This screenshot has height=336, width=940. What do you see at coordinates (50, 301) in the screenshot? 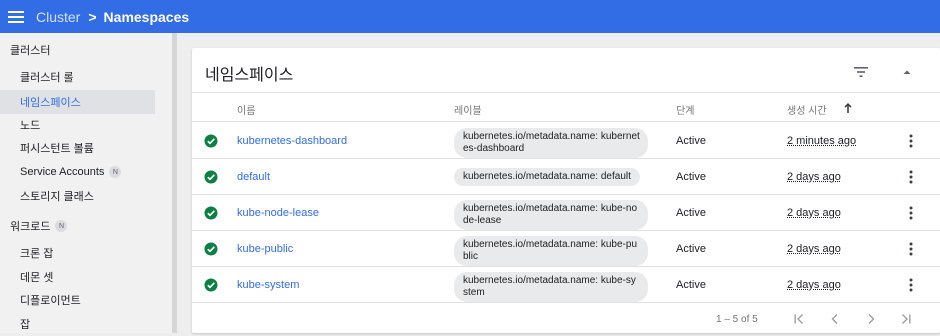
I see `sidebar-item-label: 디플로이먼트` at bounding box center [50, 301].